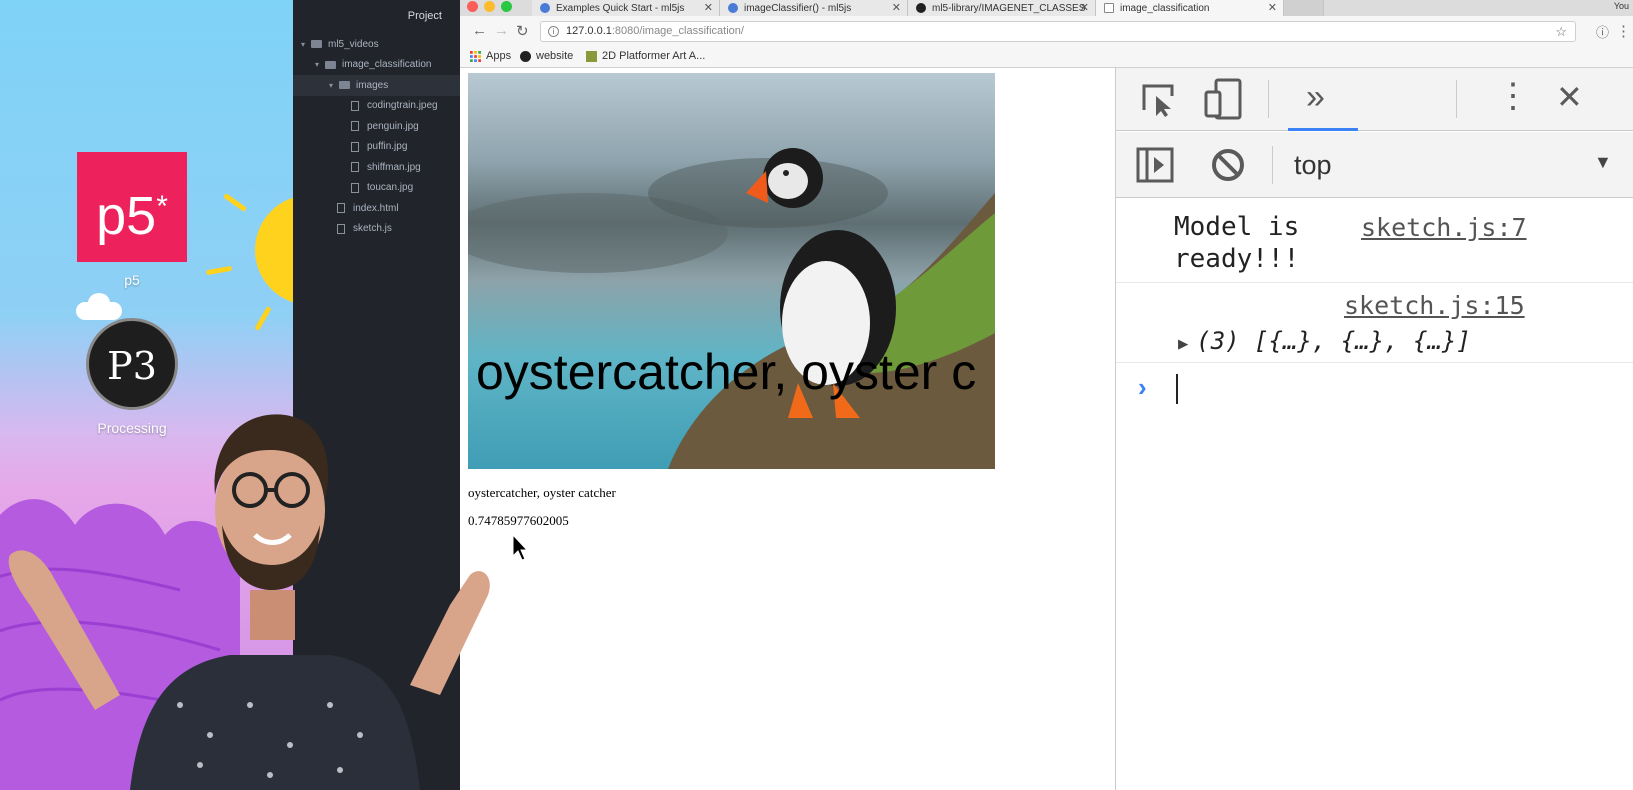 The height and width of the screenshot is (790, 1633). I want to click on tree-folder-image-classification: ▾ image_classification, so click(376, 65).